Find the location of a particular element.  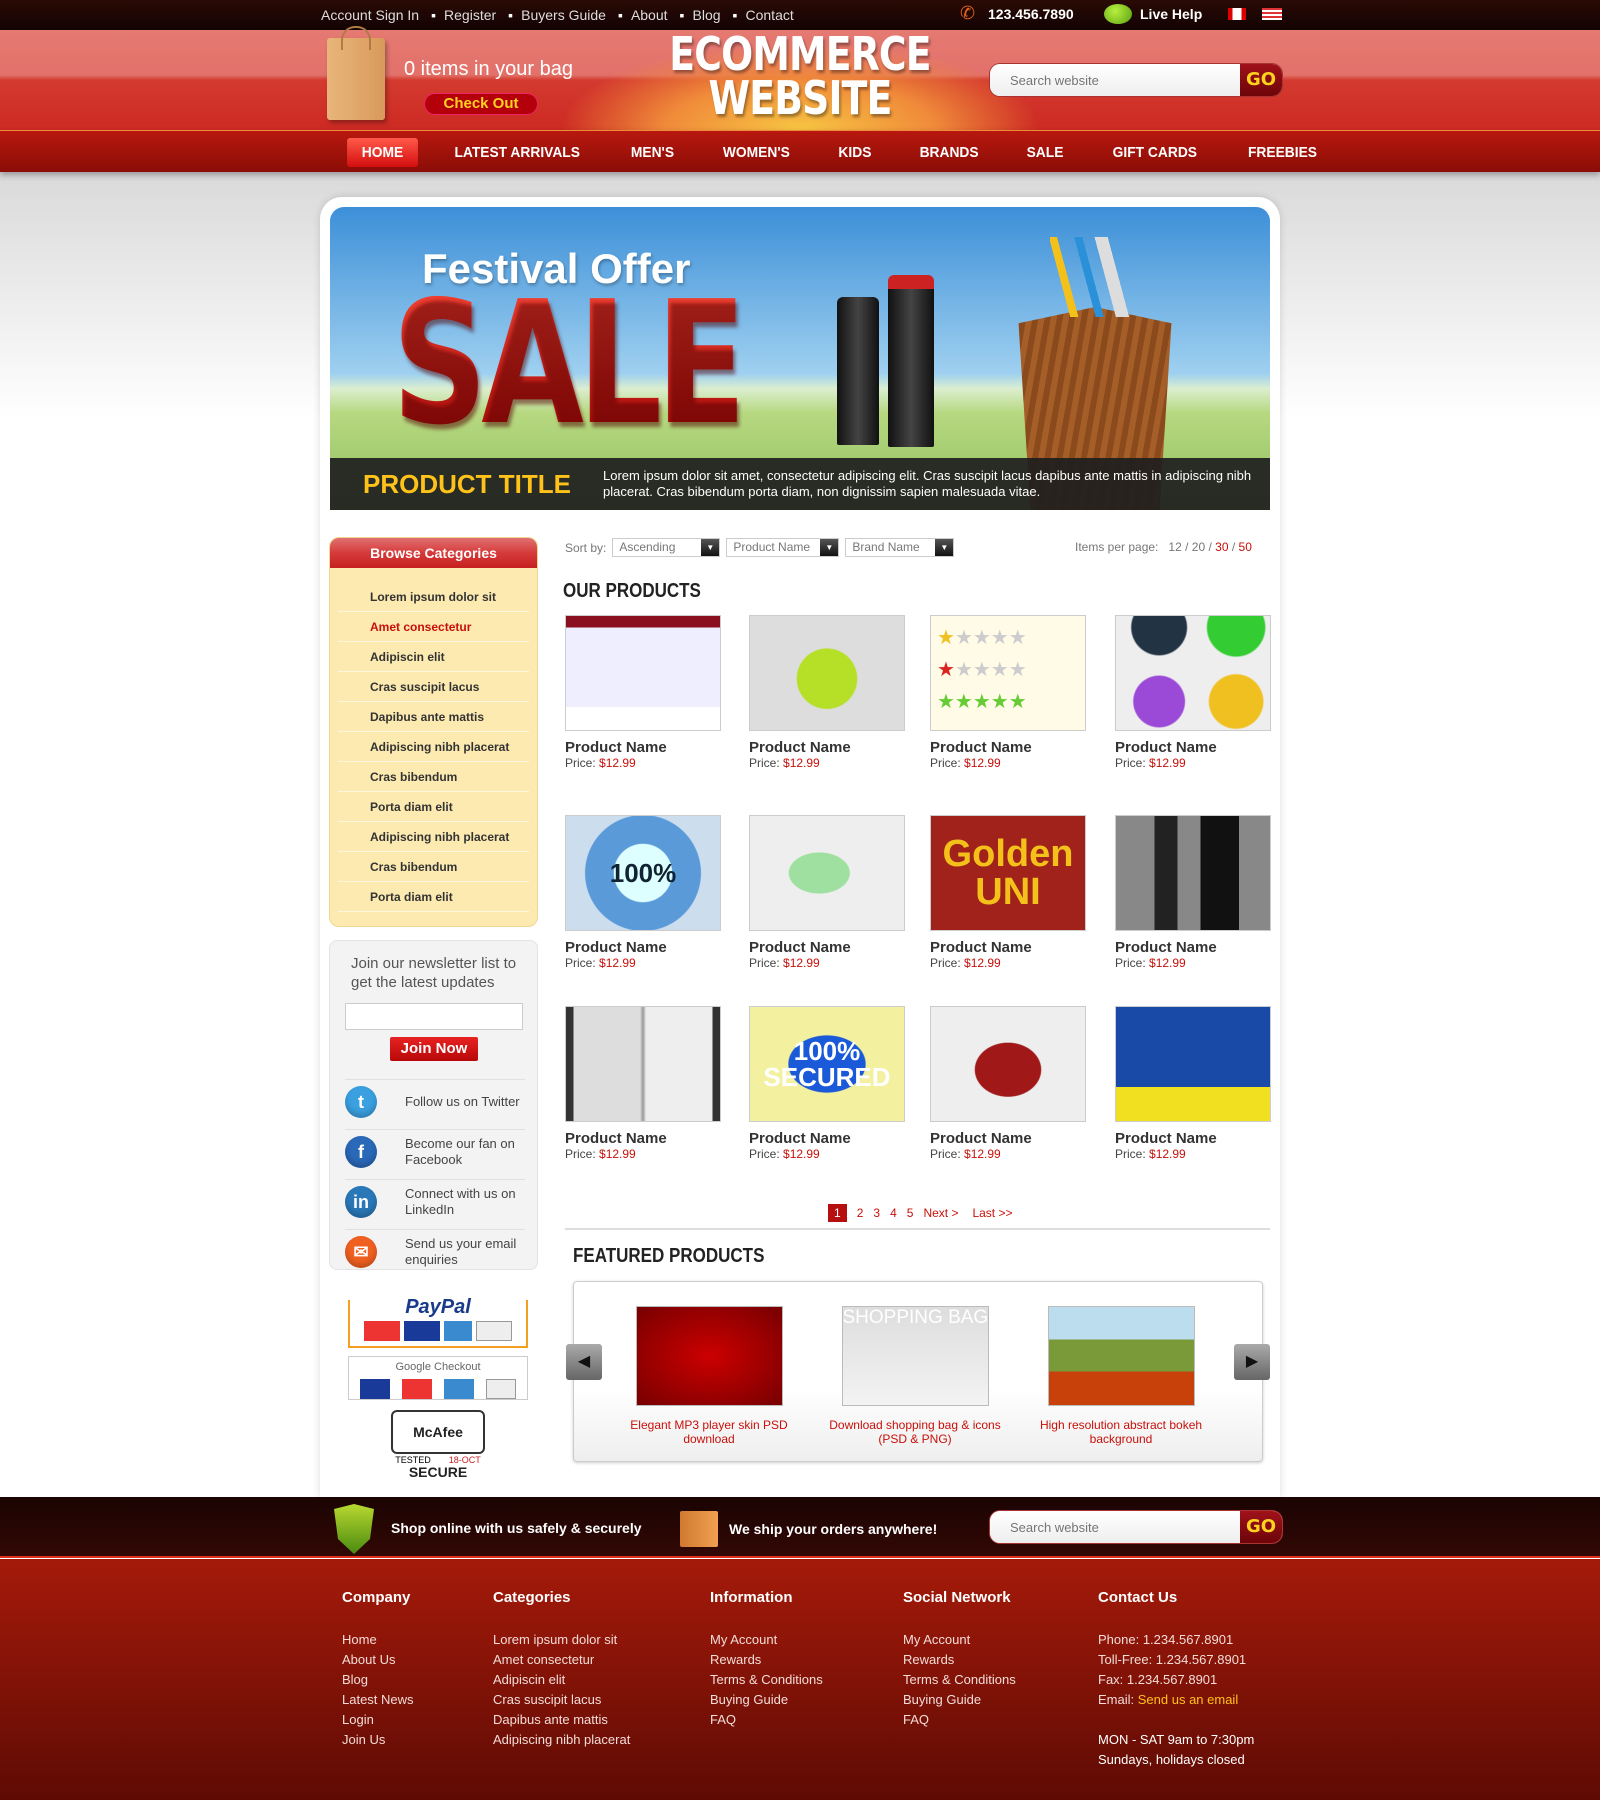

featured-item: Elegant MP3 player skin PSD download is located at coordinates (709, 1376).